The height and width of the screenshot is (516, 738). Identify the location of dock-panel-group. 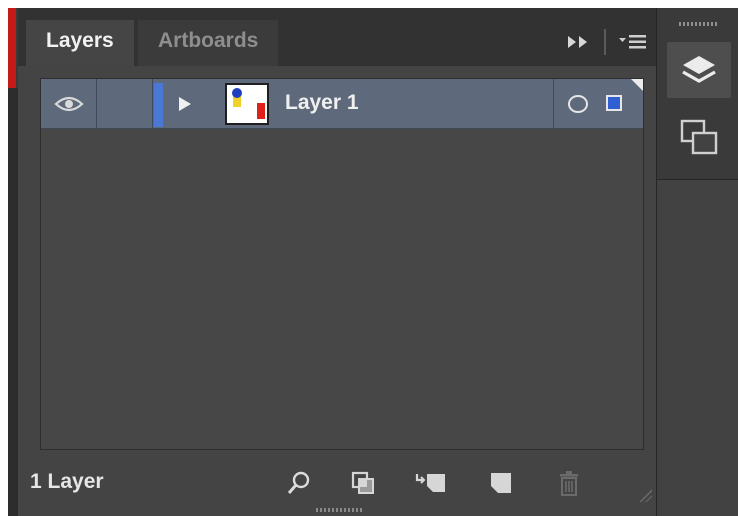
(697, 94).